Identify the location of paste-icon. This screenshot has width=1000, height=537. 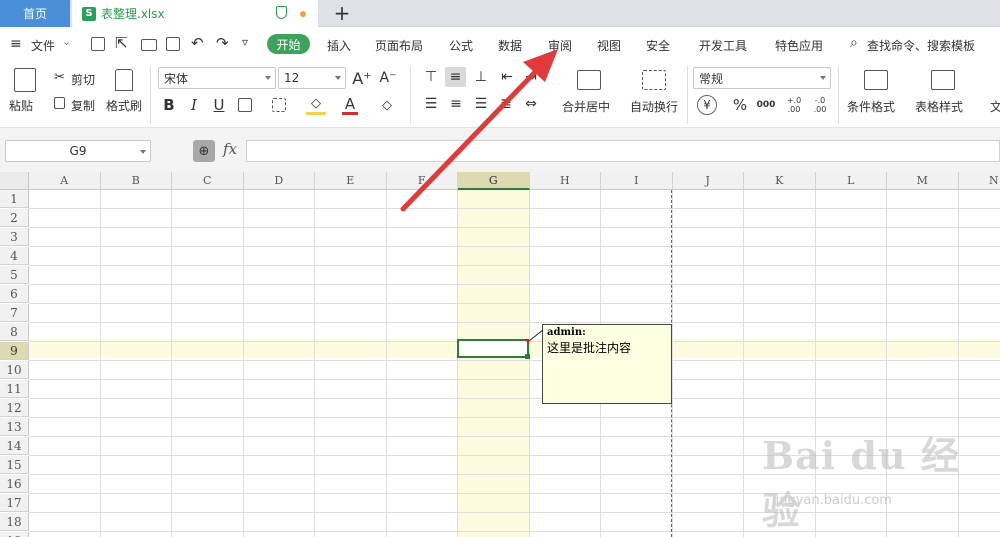
(25, 80).